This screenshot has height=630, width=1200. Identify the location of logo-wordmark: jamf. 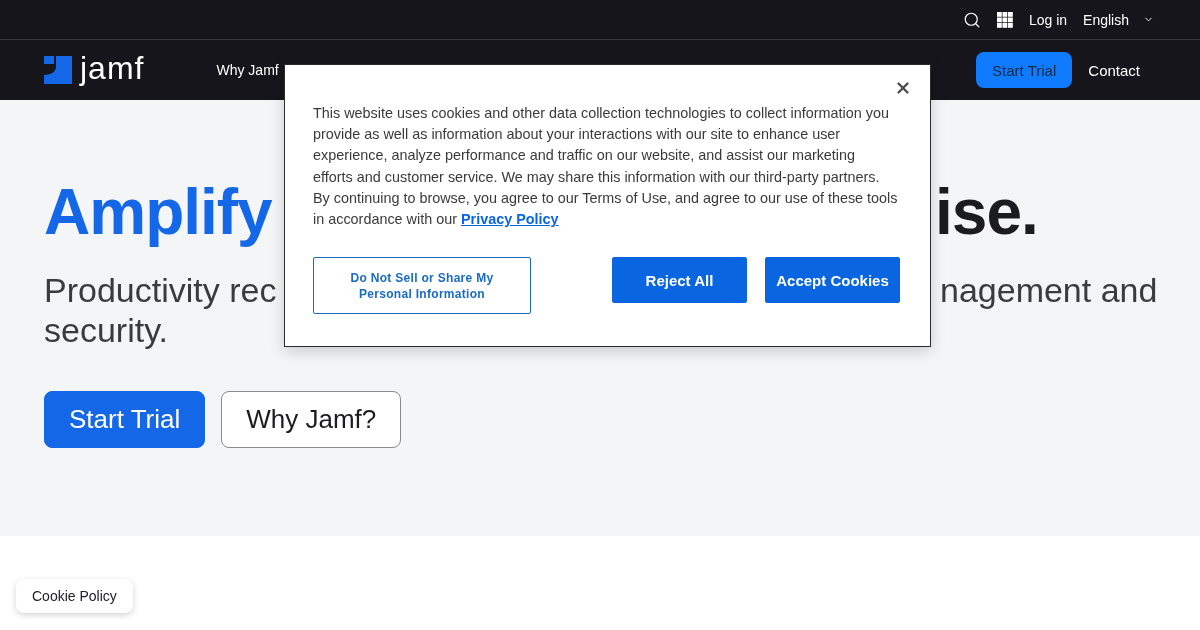
(112, 68).